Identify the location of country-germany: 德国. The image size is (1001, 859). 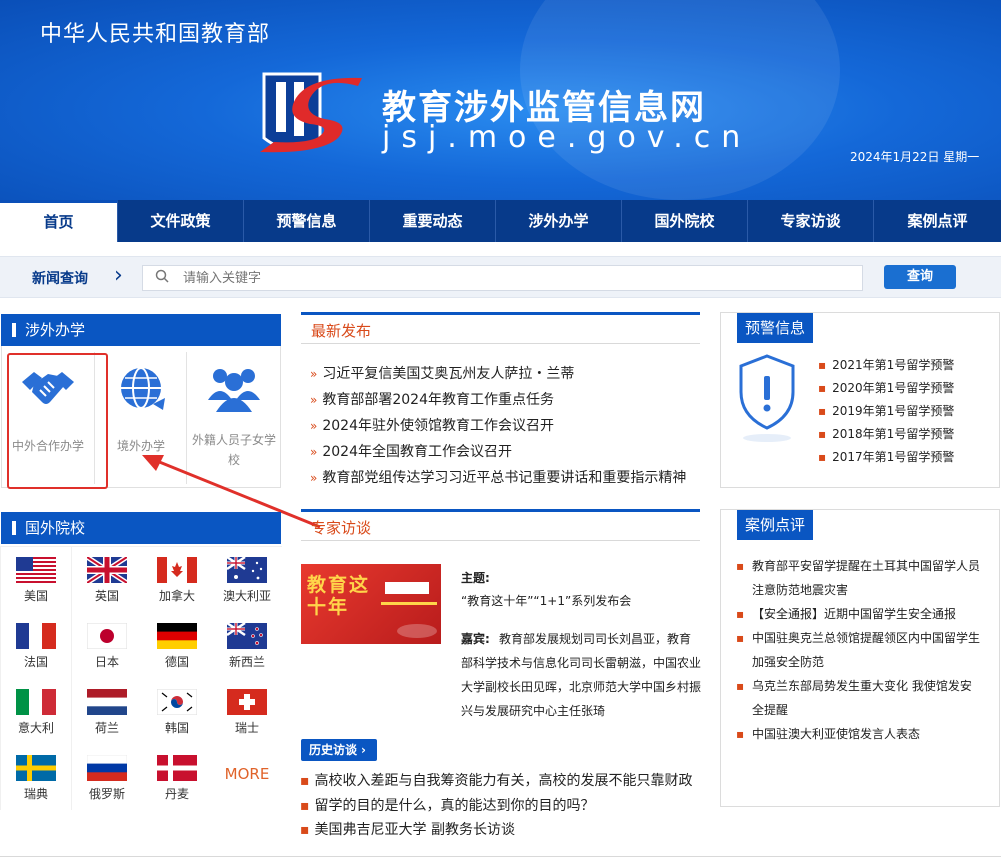
(177, 646).